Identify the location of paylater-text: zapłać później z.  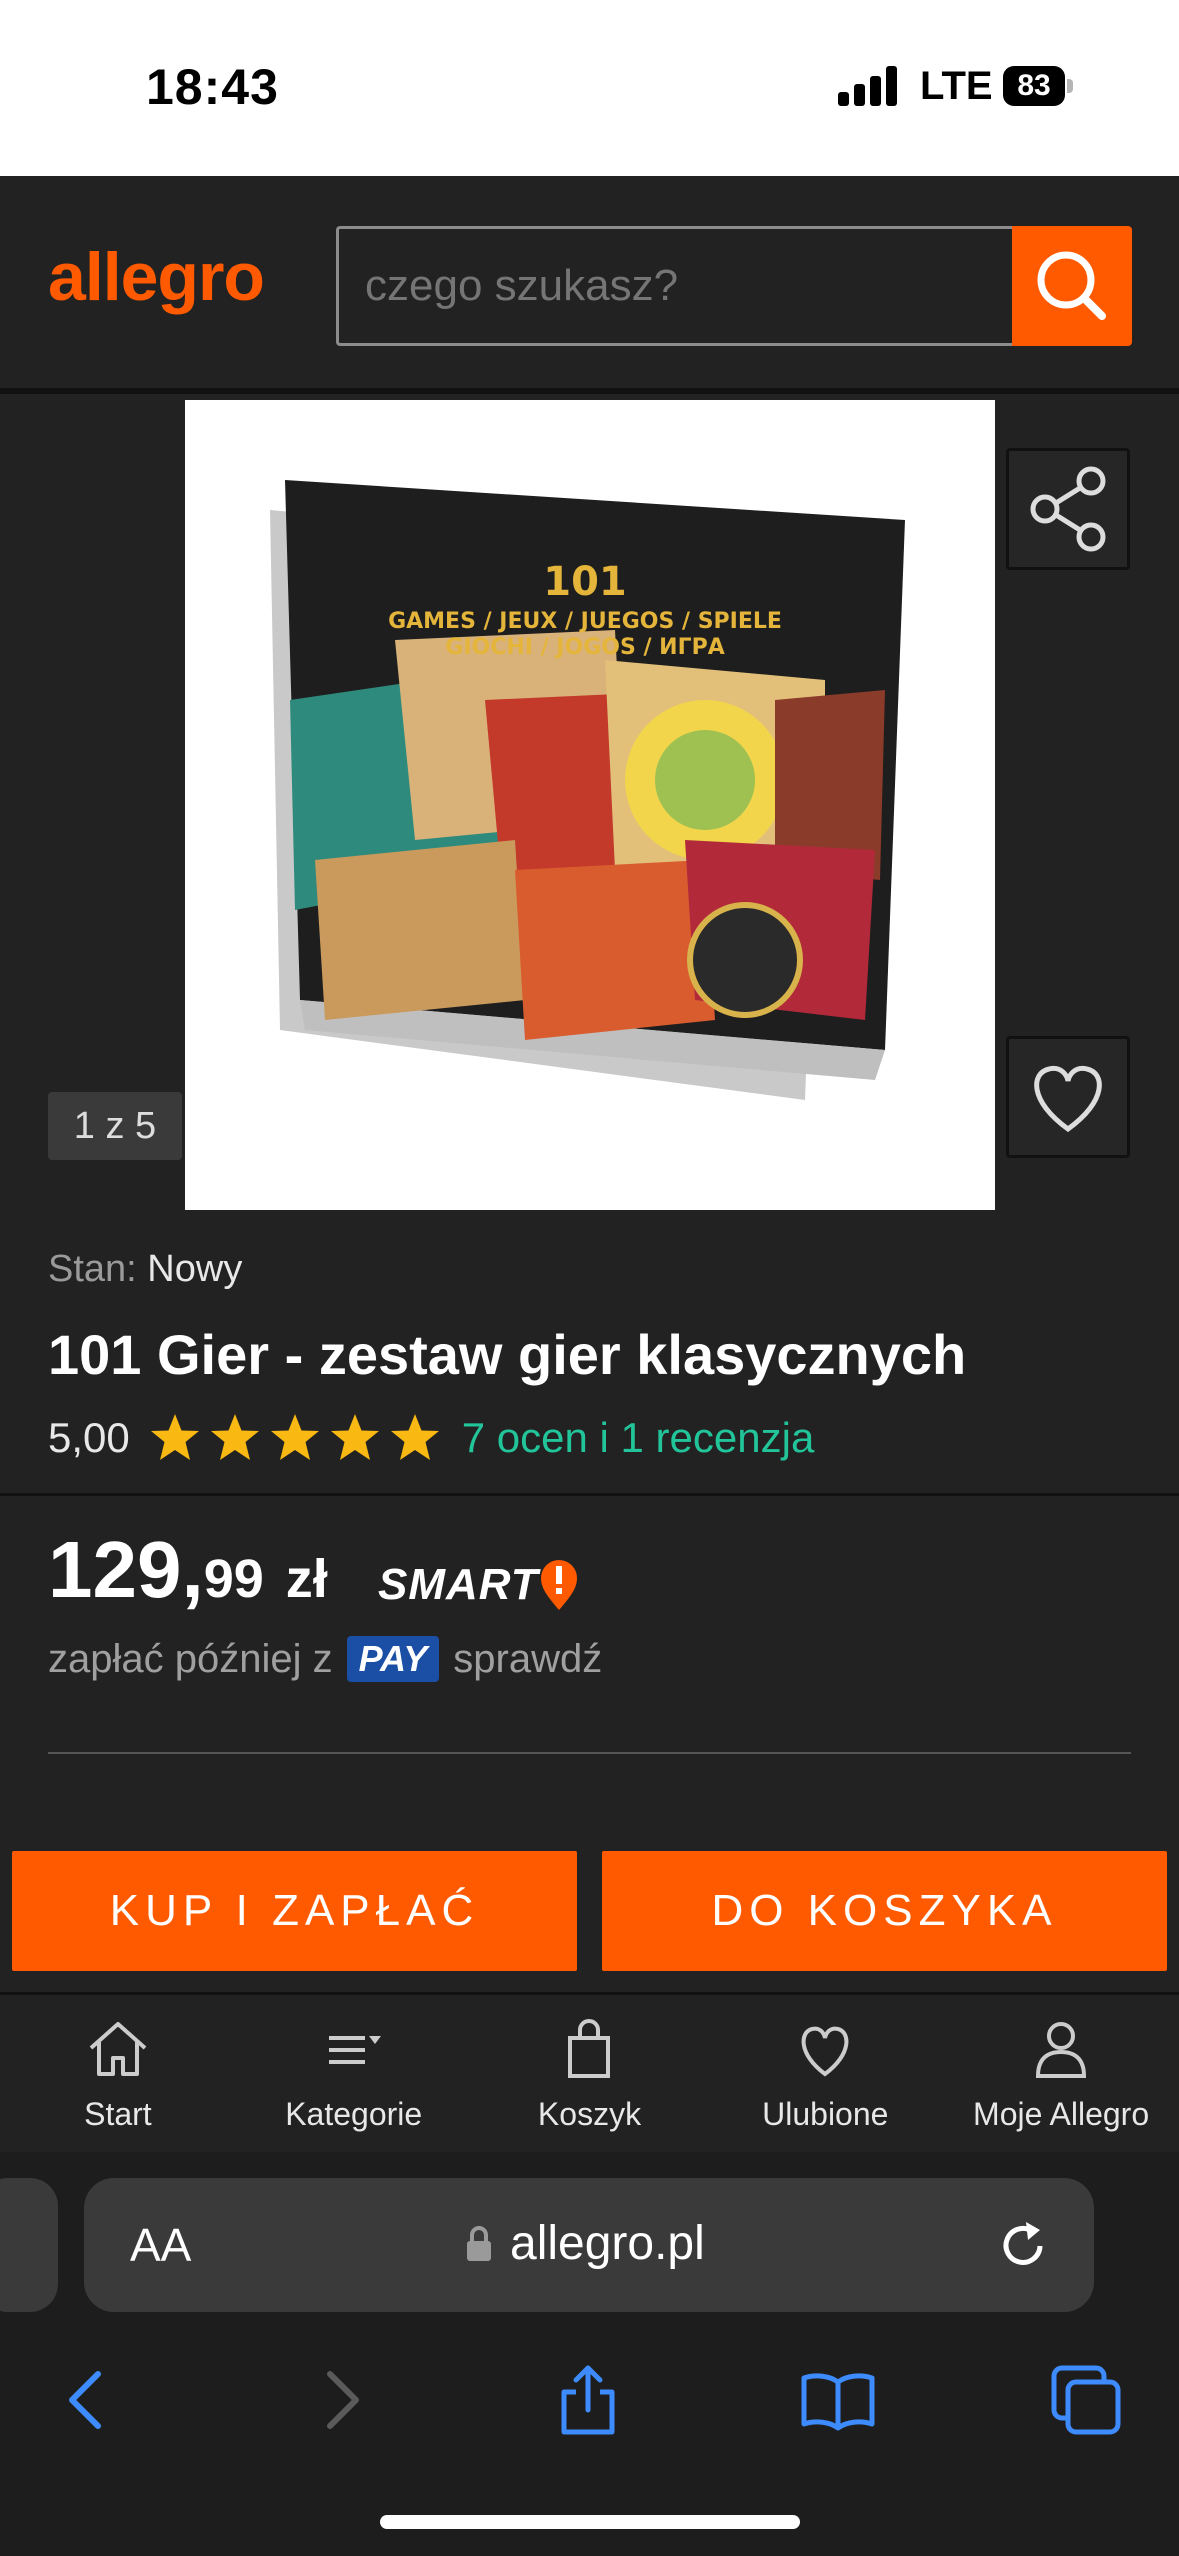
(190, 1658).